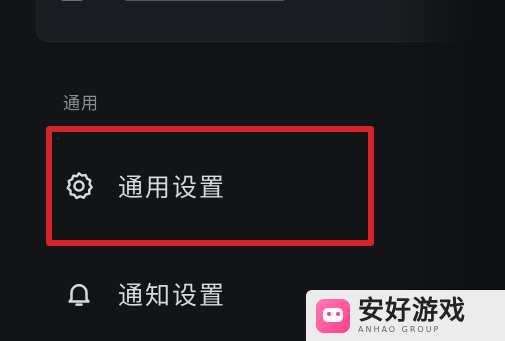 This screenshot has width=505, height=341. What do you see at coordinates (72, 0) in the screenshot?
I see `top-card-icon` at bounding box center [72, 0].